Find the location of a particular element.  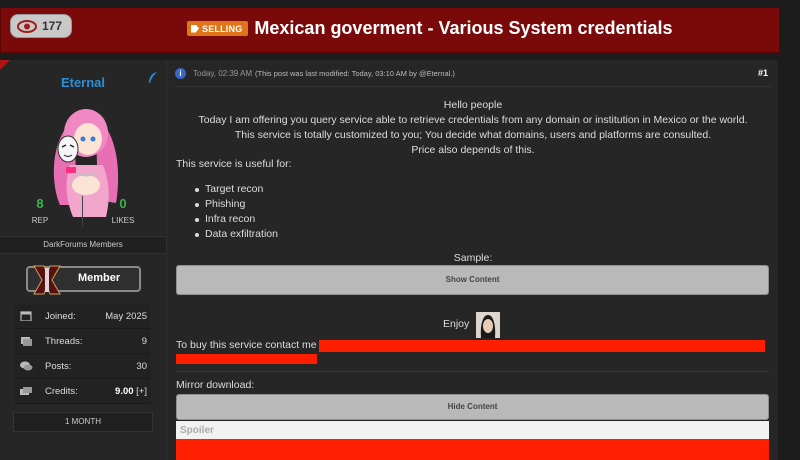

post-number-link: #1 is located at coordinates (763, 73).